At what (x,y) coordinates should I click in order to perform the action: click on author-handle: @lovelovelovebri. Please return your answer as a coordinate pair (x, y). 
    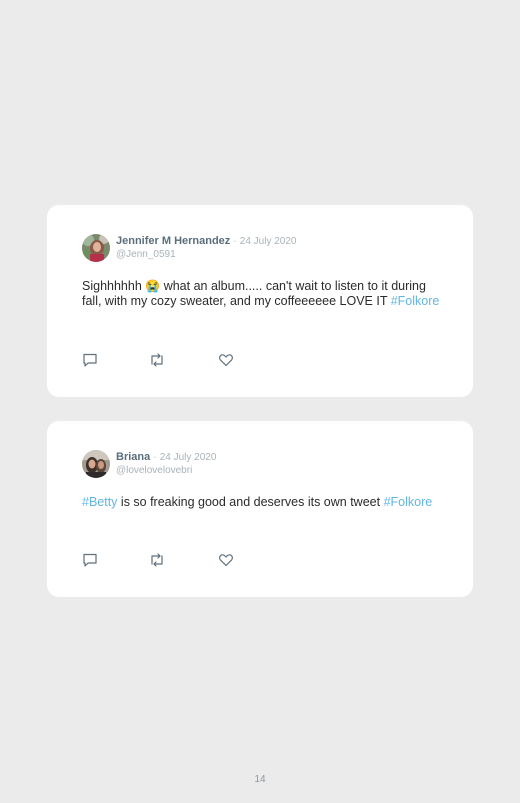
    Looking at the image, I should click on (166, 471).